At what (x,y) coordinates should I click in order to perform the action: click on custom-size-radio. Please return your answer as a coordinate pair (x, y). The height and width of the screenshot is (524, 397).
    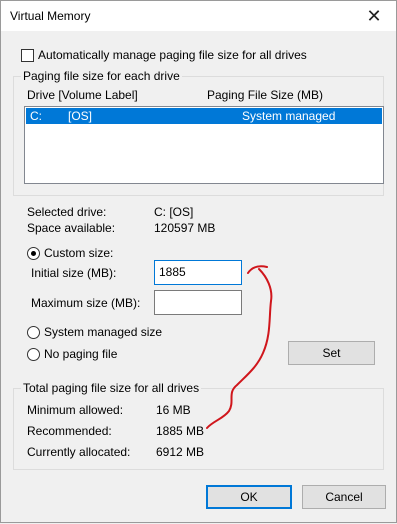
    Looking at the image, I should click on (33, 253).